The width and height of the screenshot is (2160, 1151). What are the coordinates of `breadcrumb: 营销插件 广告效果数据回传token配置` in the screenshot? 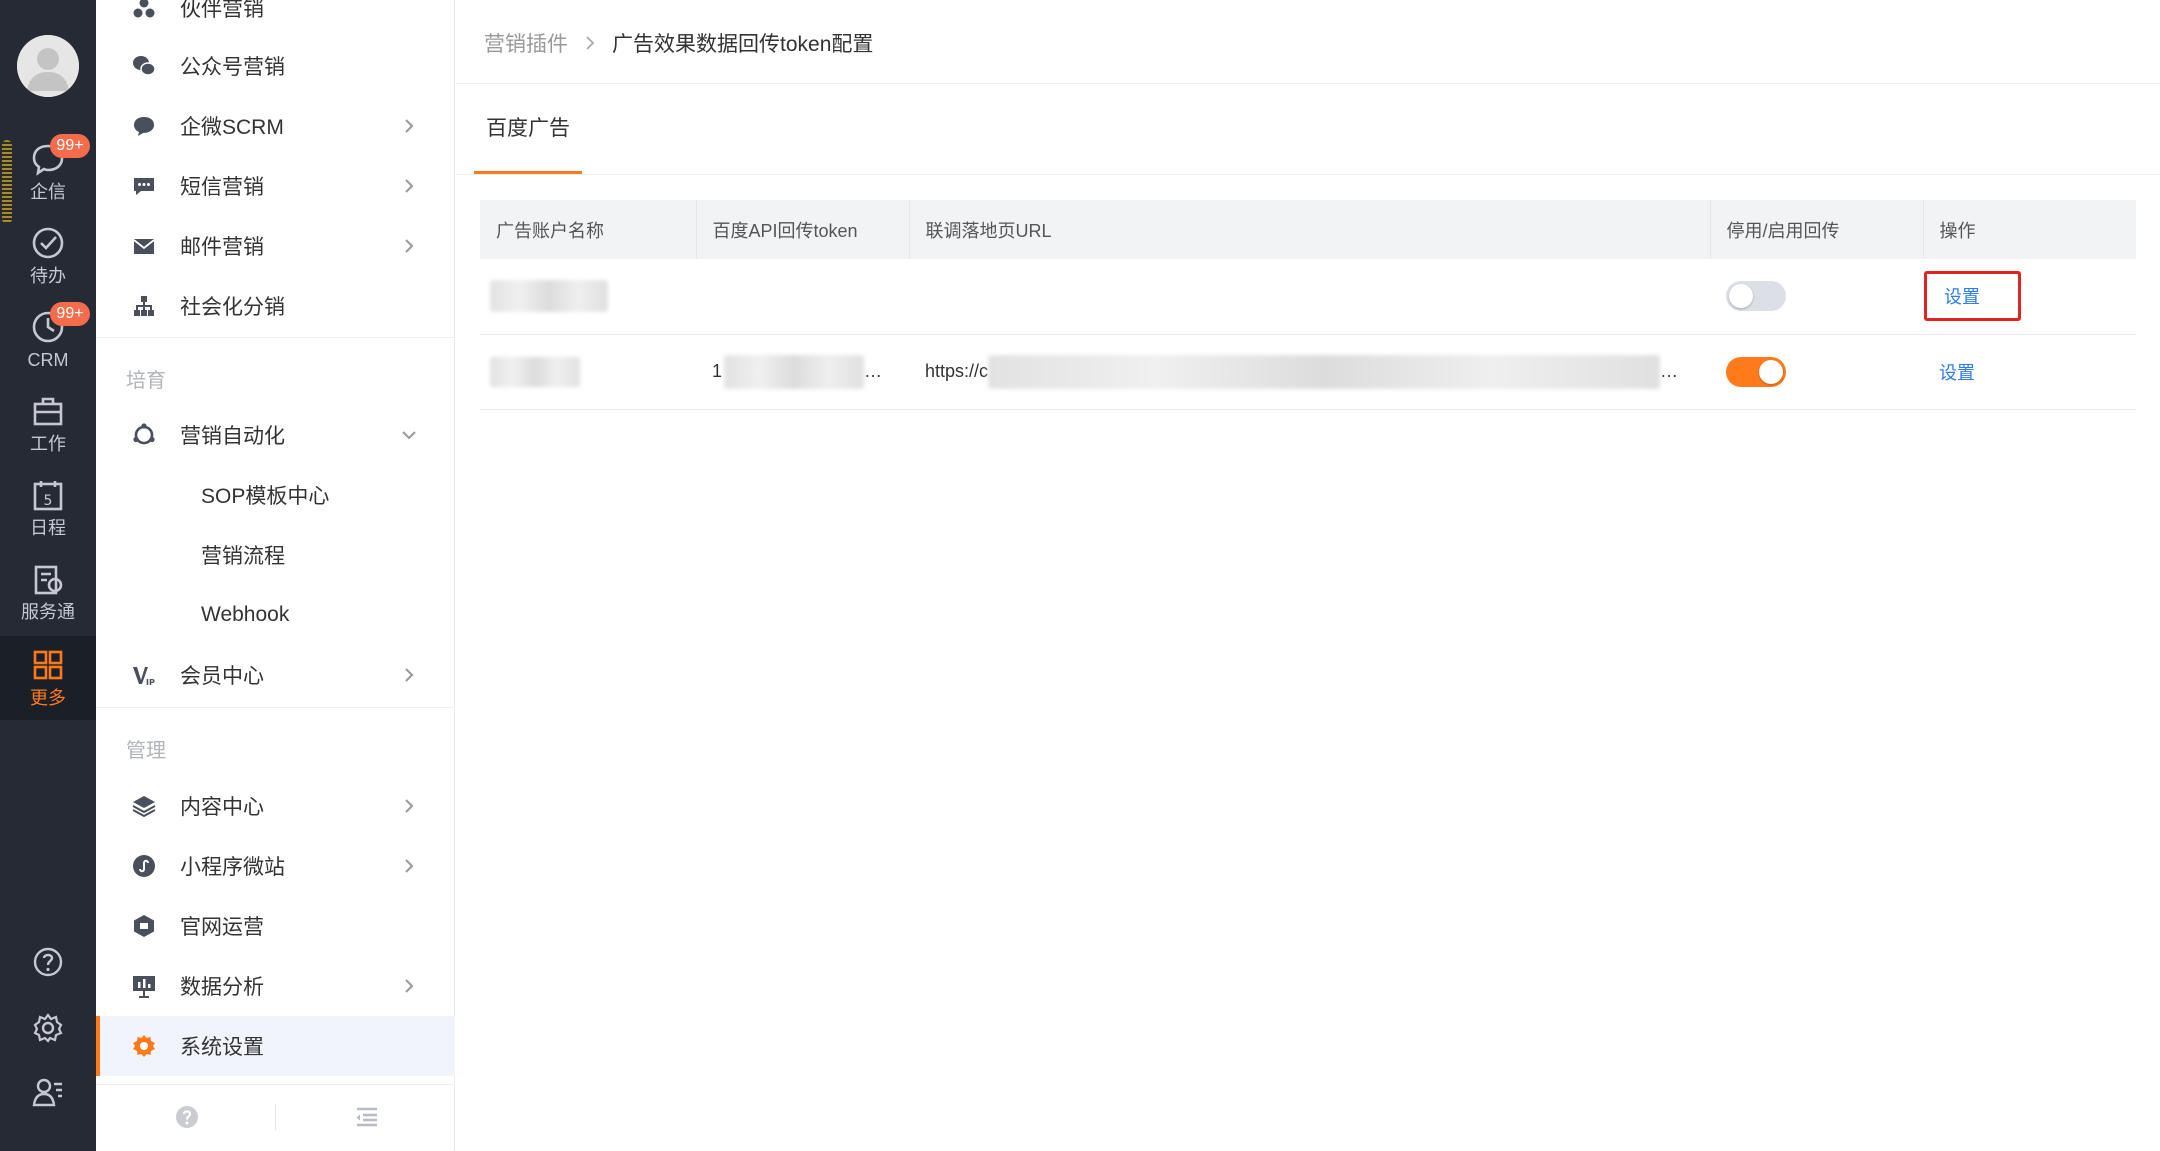 It's located at (678, 43).